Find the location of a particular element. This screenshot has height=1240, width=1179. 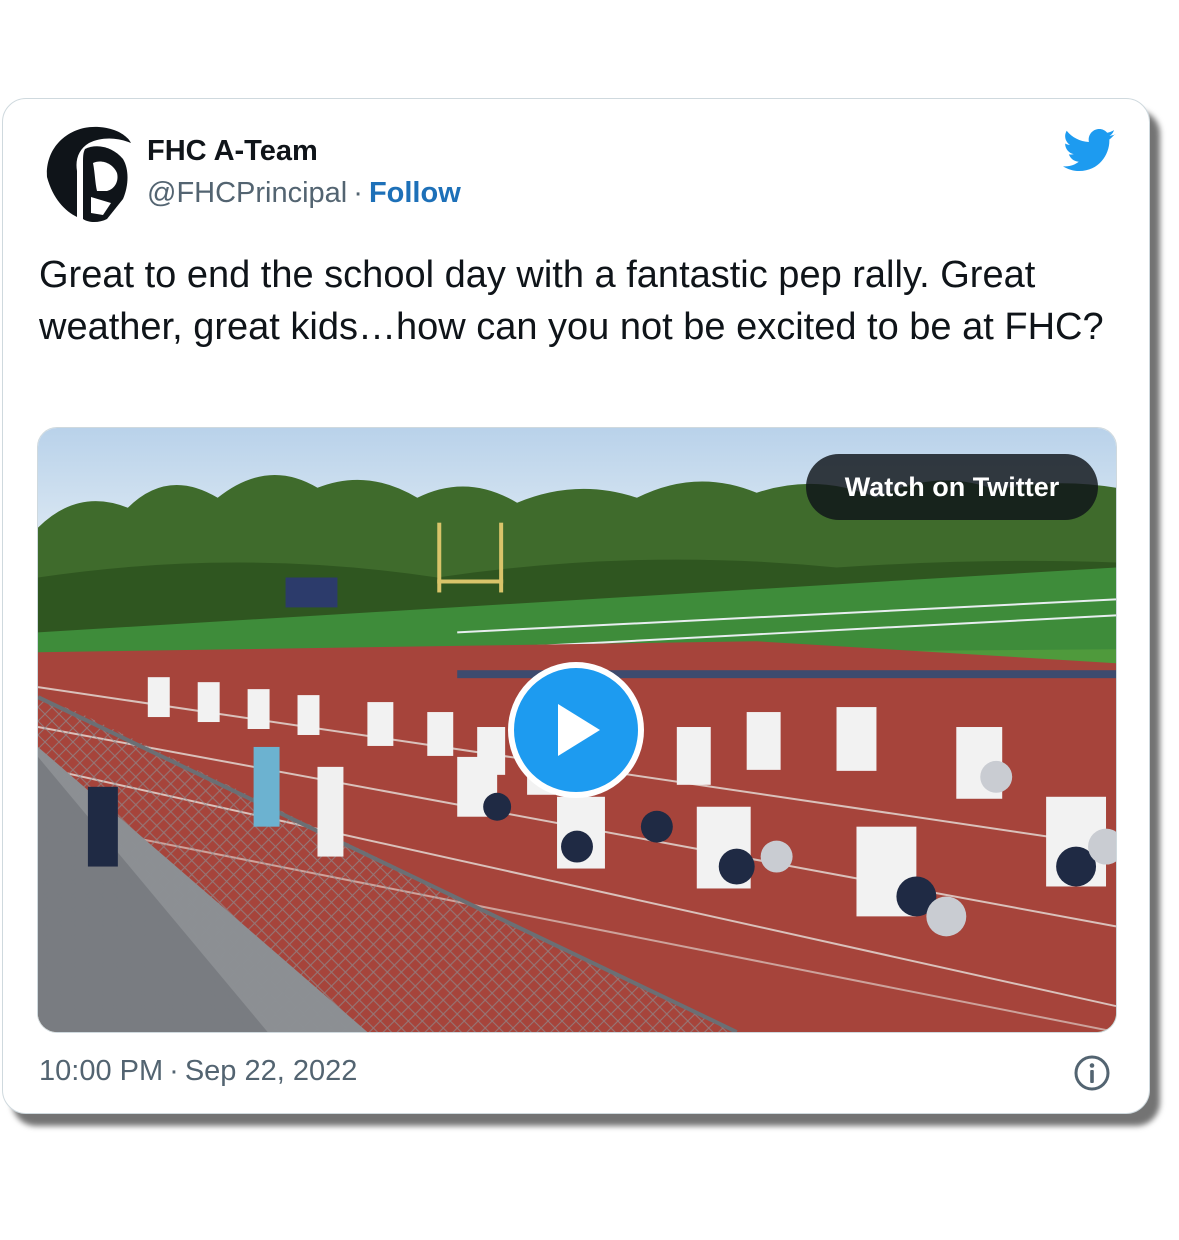

tweet-time: 10:00 PM is located at coordinates (101, 1071).